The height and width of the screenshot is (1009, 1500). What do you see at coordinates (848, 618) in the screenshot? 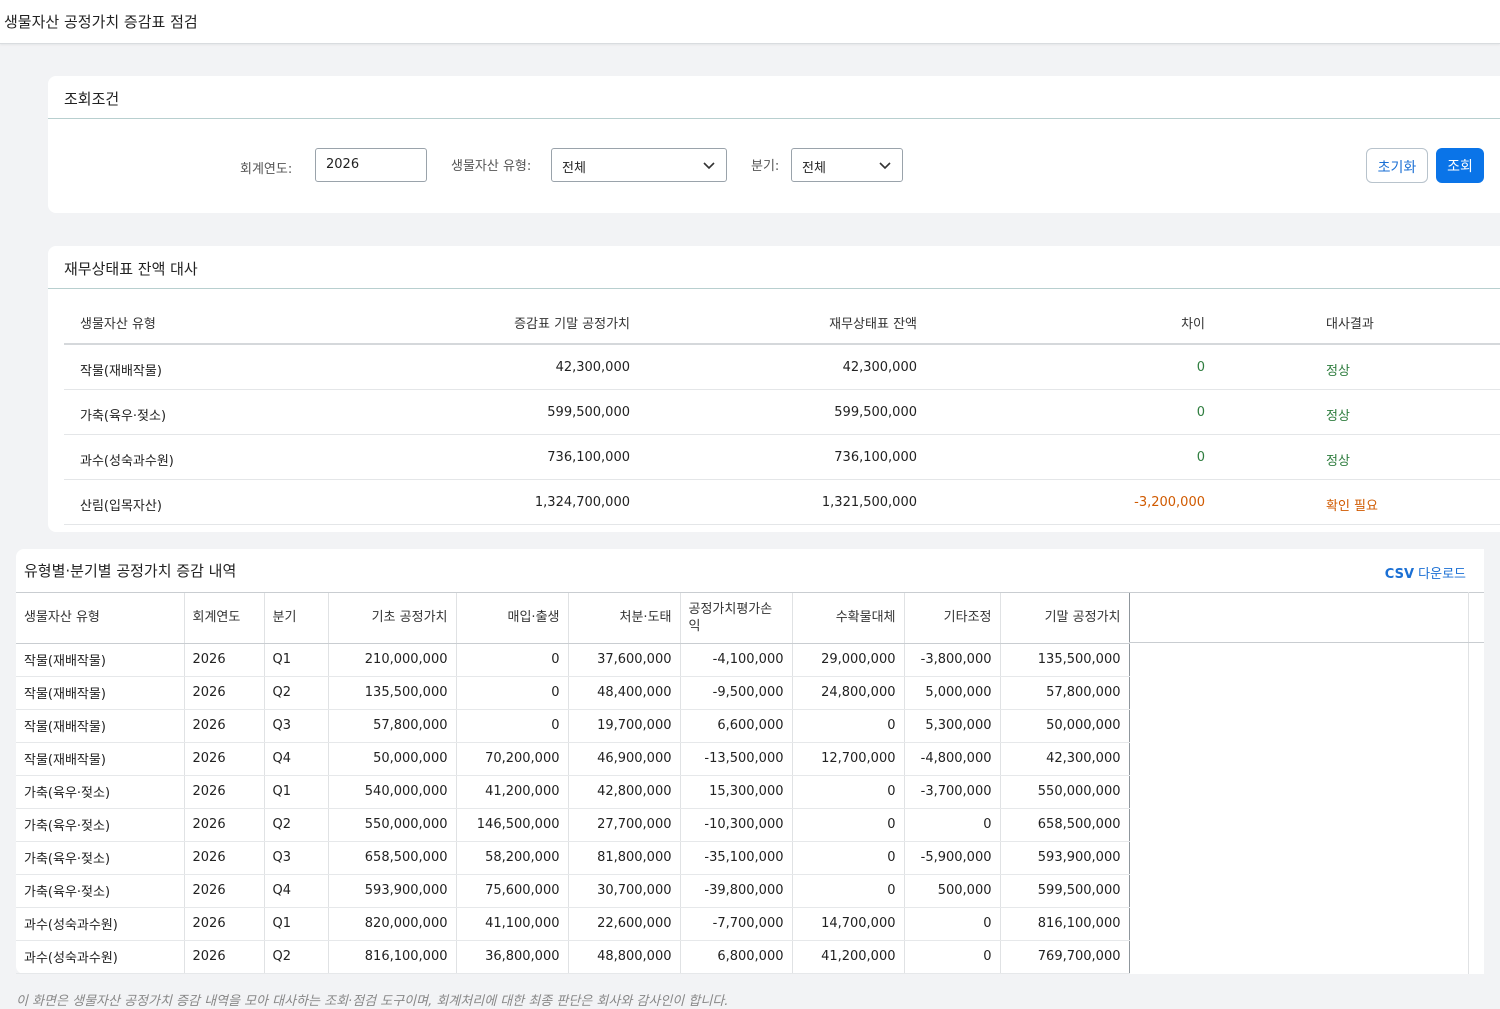
I see `grid-header-cell: 수확물대체` at bounding box center [848, 618].